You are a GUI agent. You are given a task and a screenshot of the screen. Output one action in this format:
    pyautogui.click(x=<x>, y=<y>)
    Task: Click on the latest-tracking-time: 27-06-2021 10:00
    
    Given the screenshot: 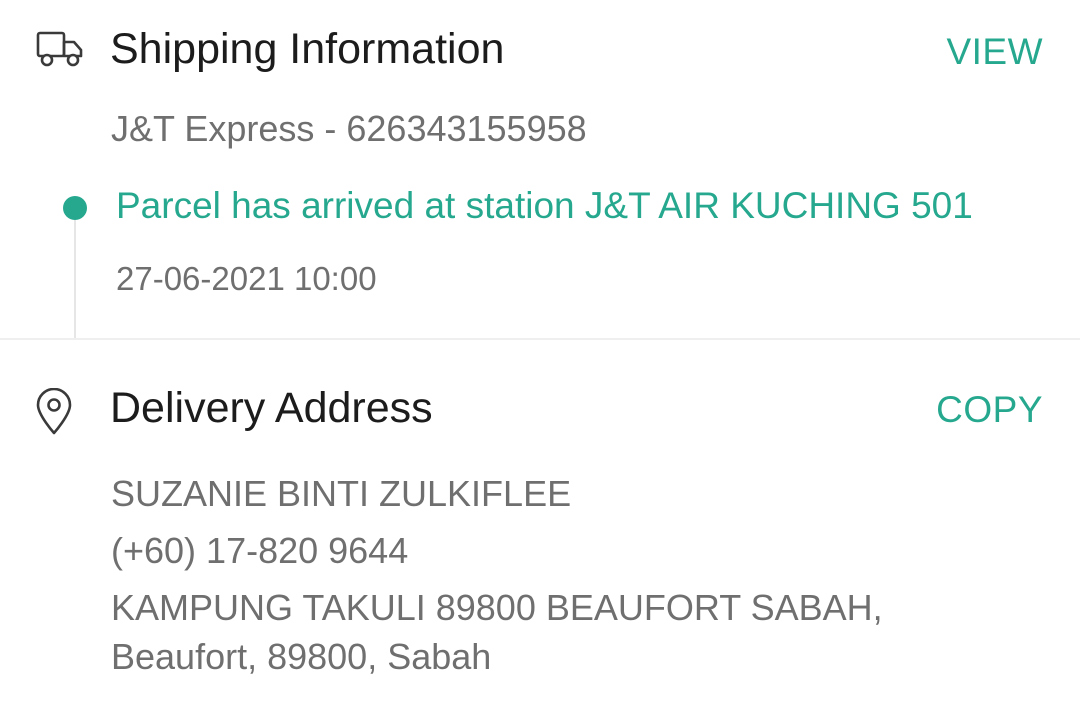 What is the action you would take?
    pyautogui.click(x=246, y=278)
    